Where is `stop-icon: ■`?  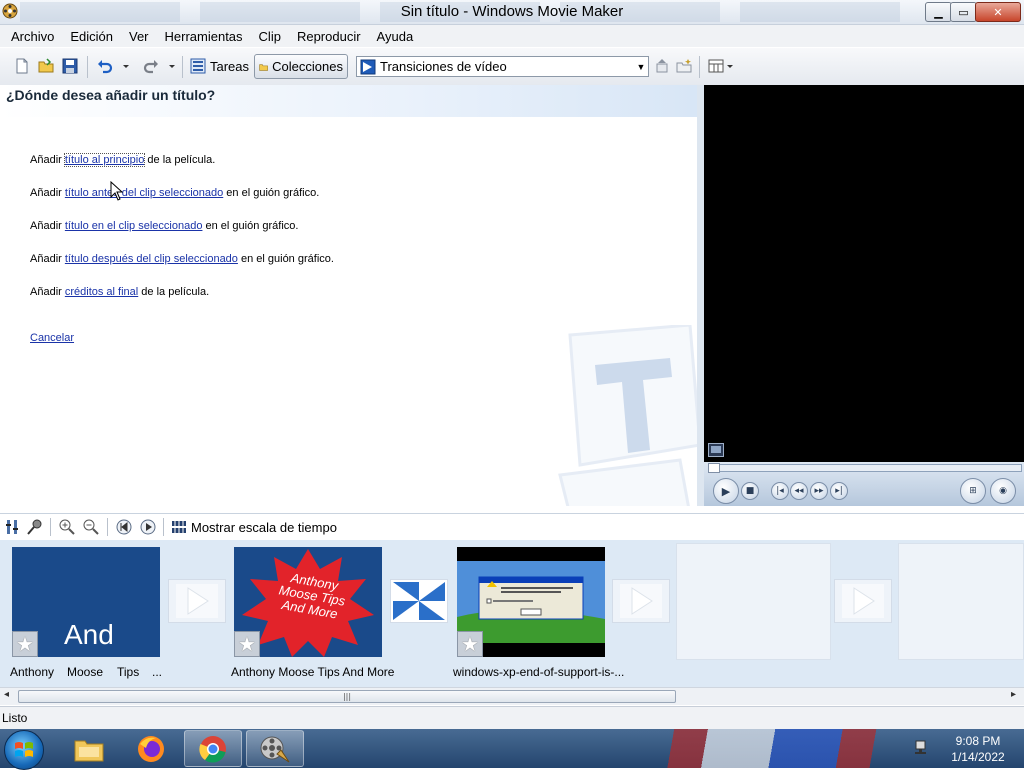
stop-icon: ■ is located at coordinates (750, 491).